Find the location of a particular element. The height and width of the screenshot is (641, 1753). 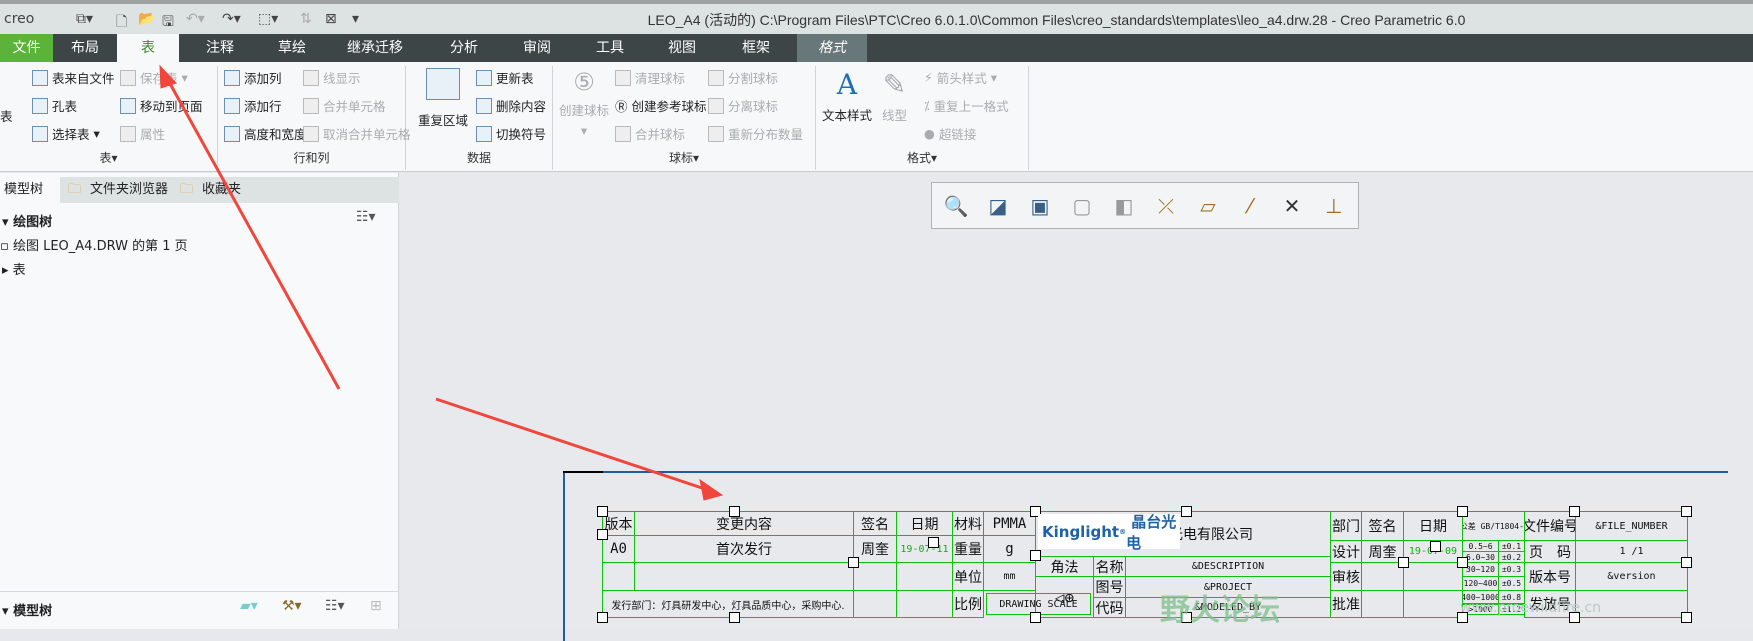

design-header: 设计 is located at coordinates (1346, 551).